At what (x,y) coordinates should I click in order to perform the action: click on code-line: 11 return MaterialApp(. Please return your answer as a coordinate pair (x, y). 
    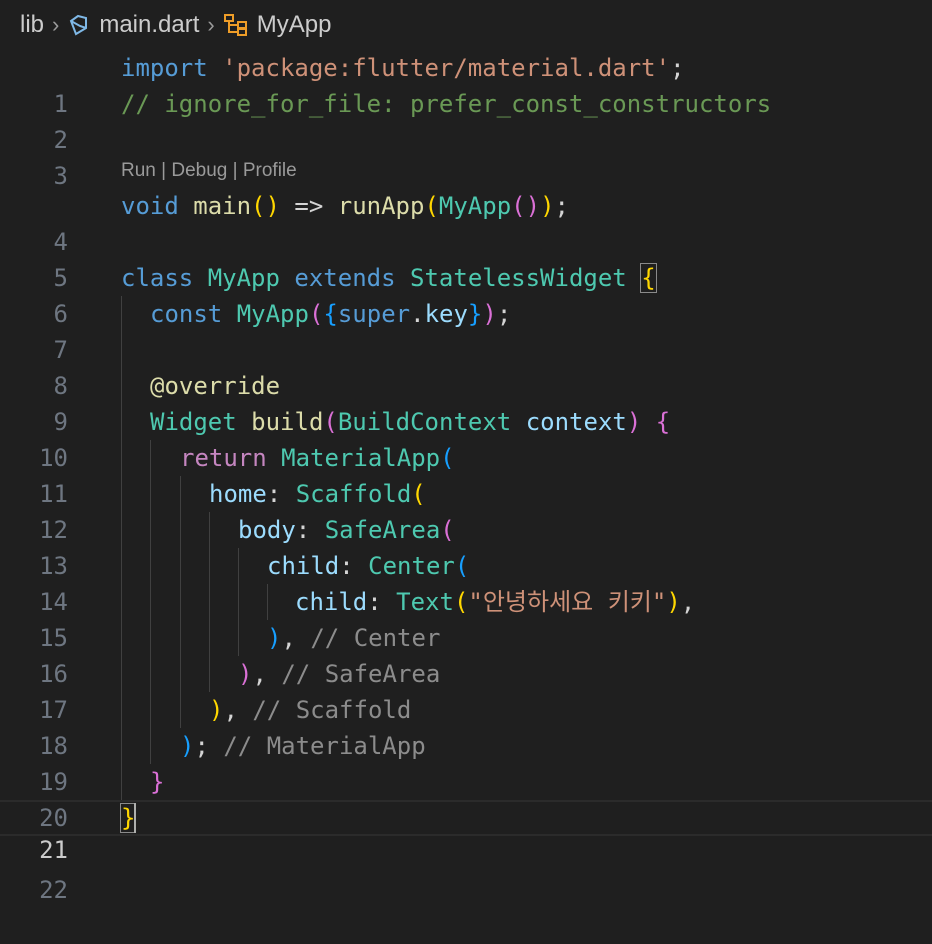
    Looking at the image, I should click on (466, 474).